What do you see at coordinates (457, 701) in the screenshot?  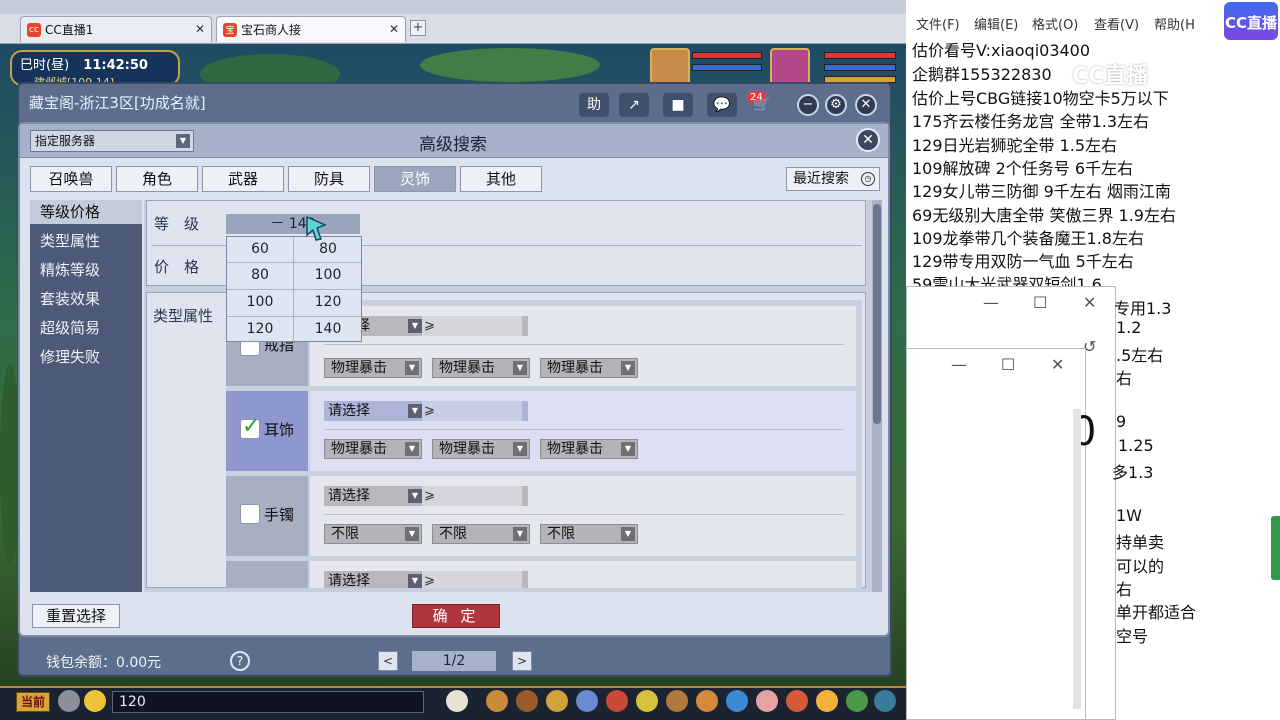 I see `pet-avatar-icon` at bounding box center [457, 701].